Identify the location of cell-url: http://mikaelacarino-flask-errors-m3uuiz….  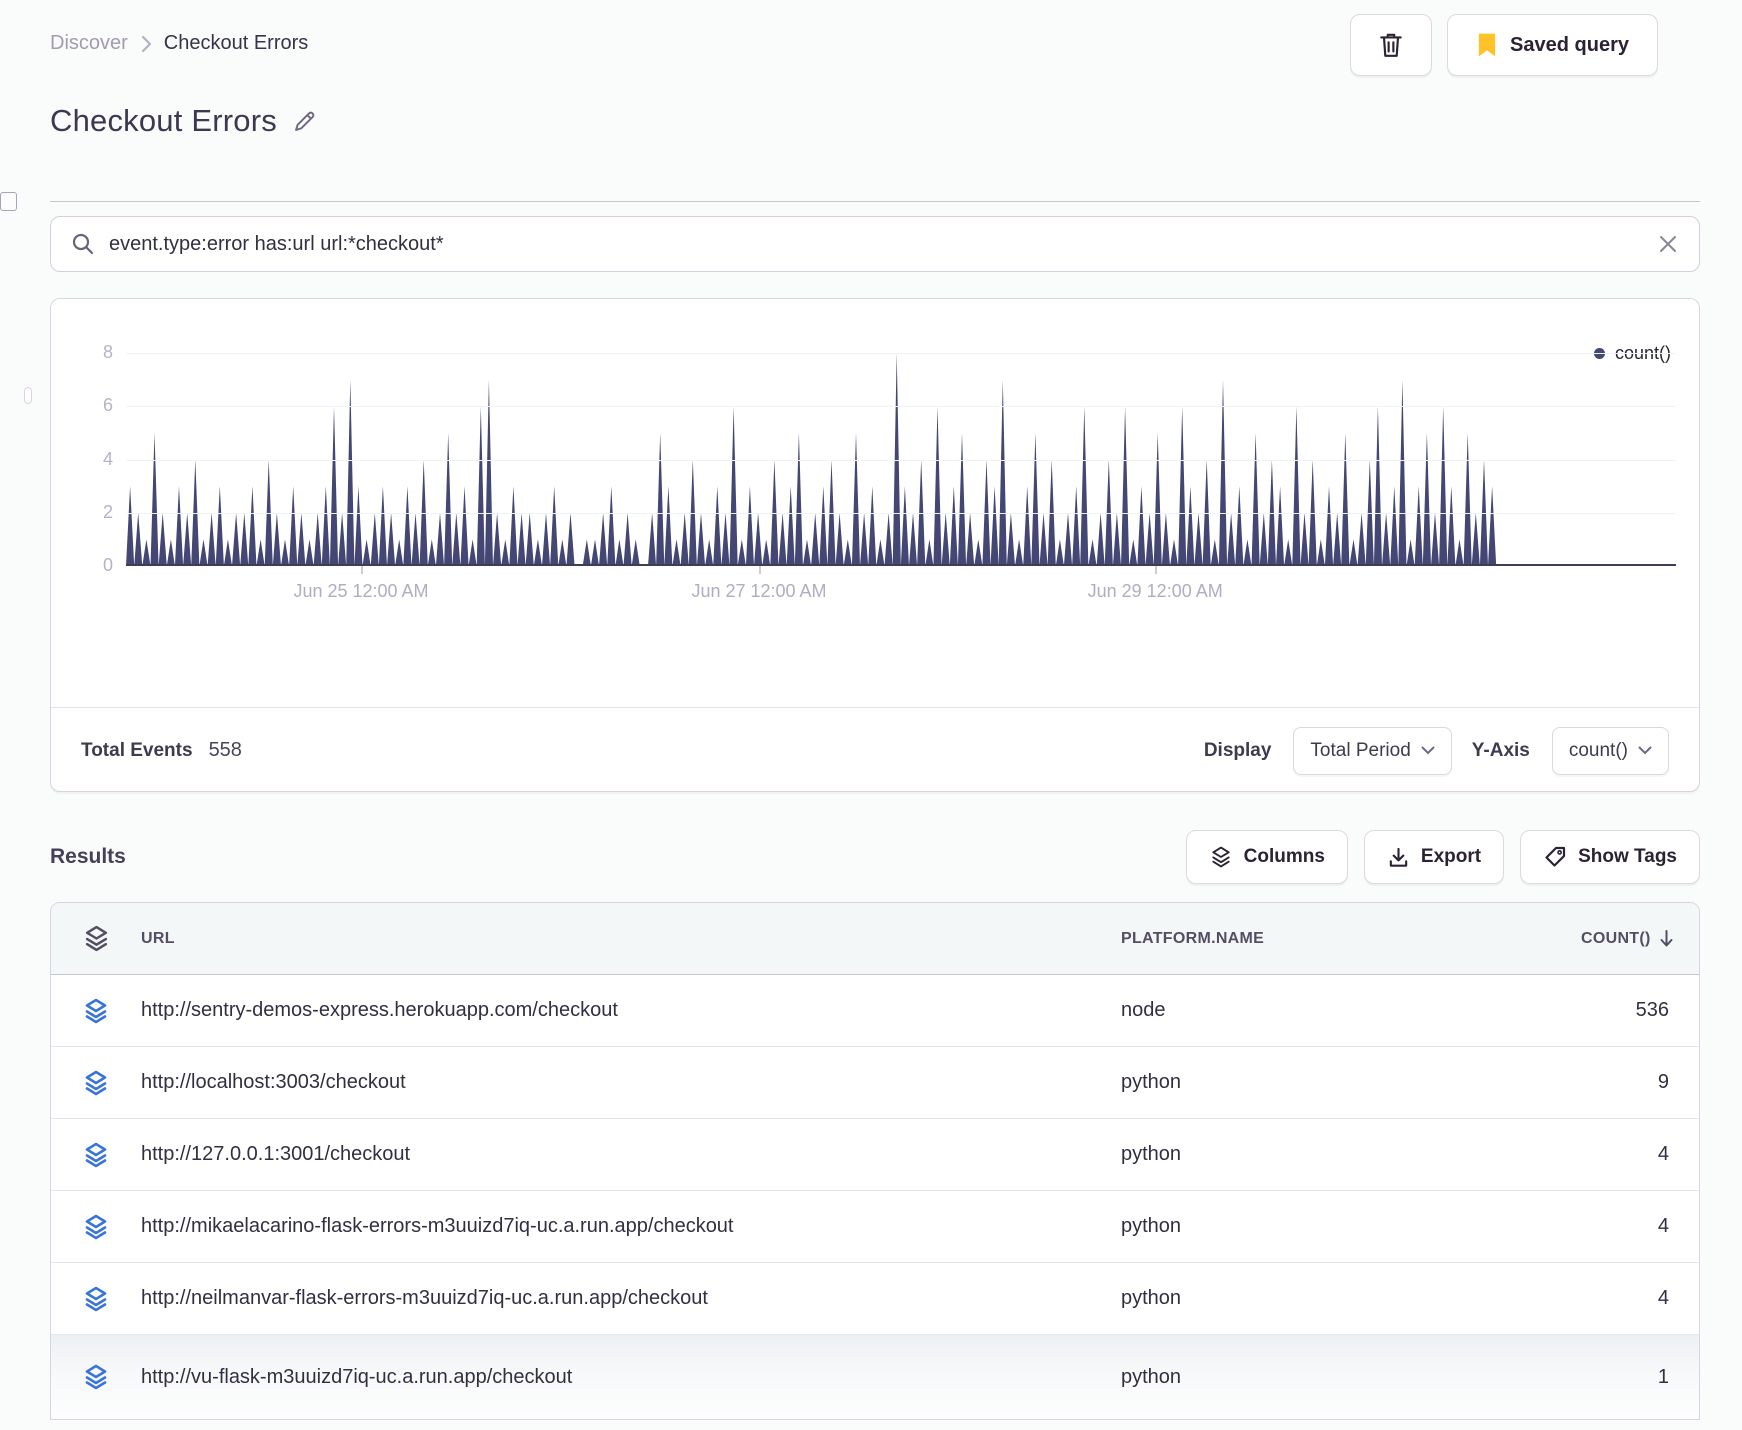
(631, 1226).